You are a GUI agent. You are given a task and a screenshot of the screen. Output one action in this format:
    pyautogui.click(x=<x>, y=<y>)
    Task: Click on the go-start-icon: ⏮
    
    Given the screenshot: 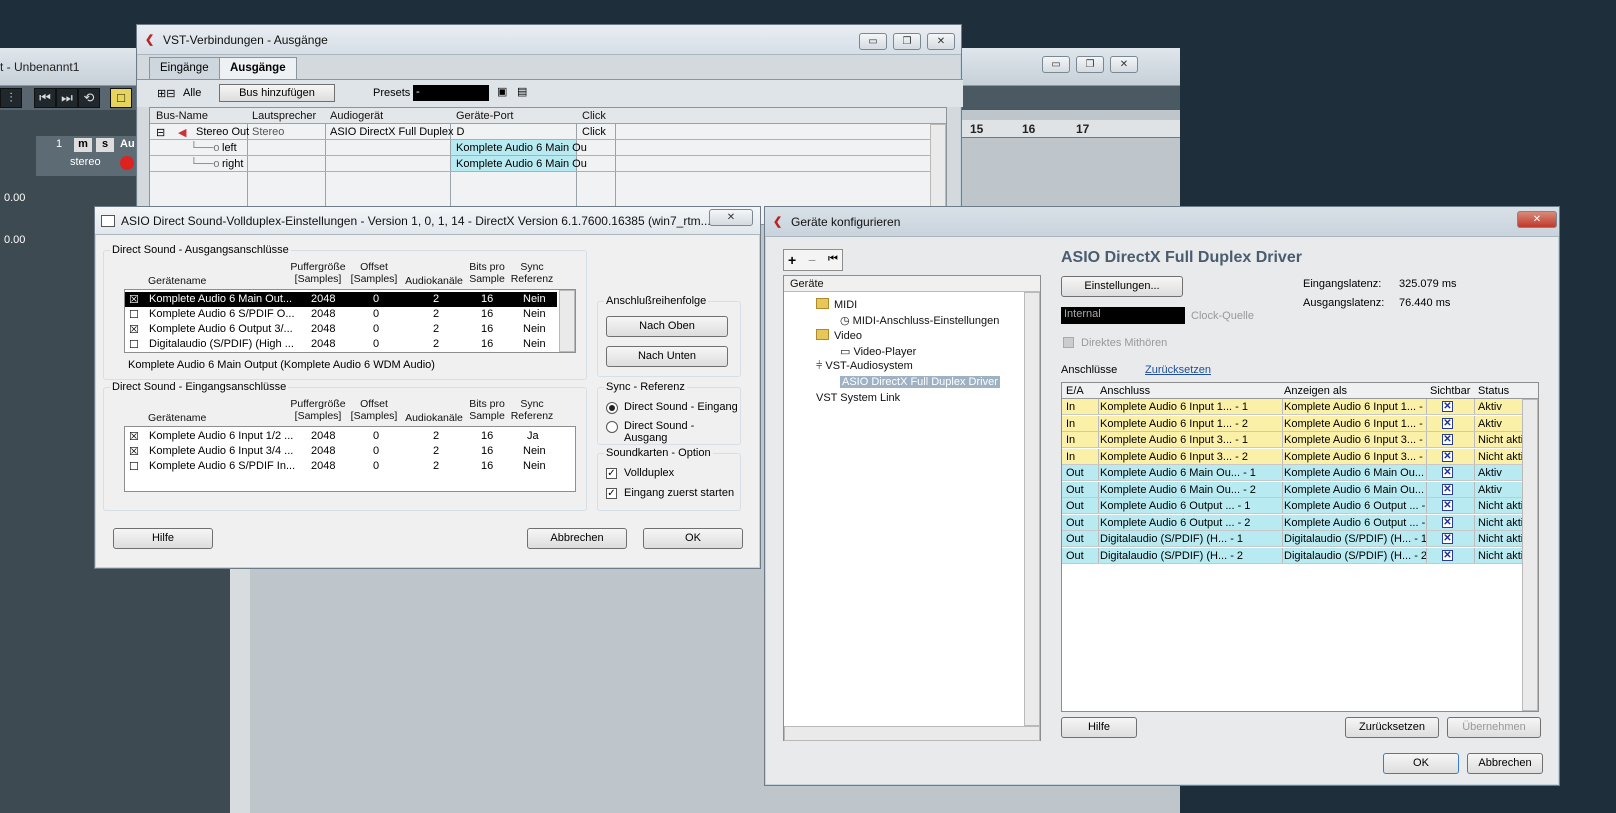 What is the action you would take?
    pyautogui.click(x=45, y=98)
    